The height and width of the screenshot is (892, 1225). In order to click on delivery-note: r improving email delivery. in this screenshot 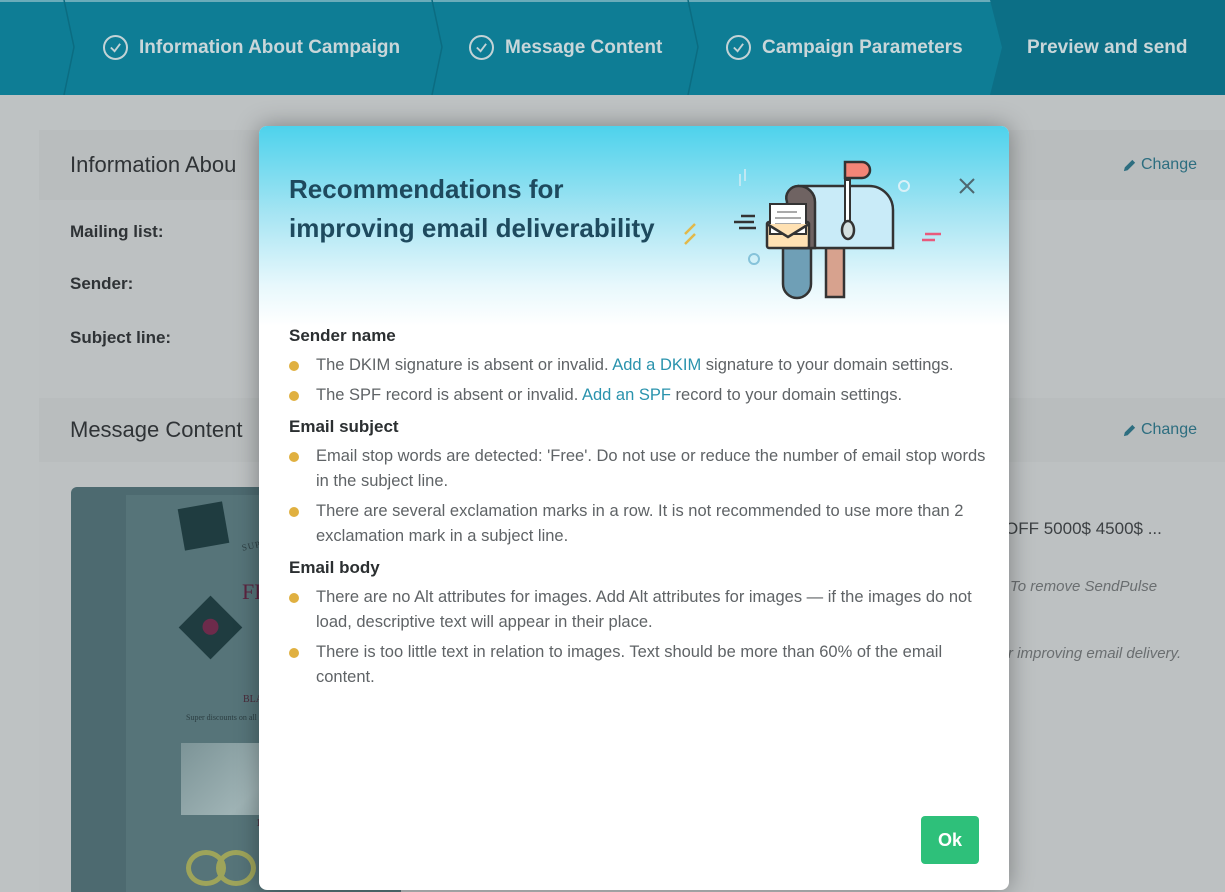, I will do `click(1095, 653)`.